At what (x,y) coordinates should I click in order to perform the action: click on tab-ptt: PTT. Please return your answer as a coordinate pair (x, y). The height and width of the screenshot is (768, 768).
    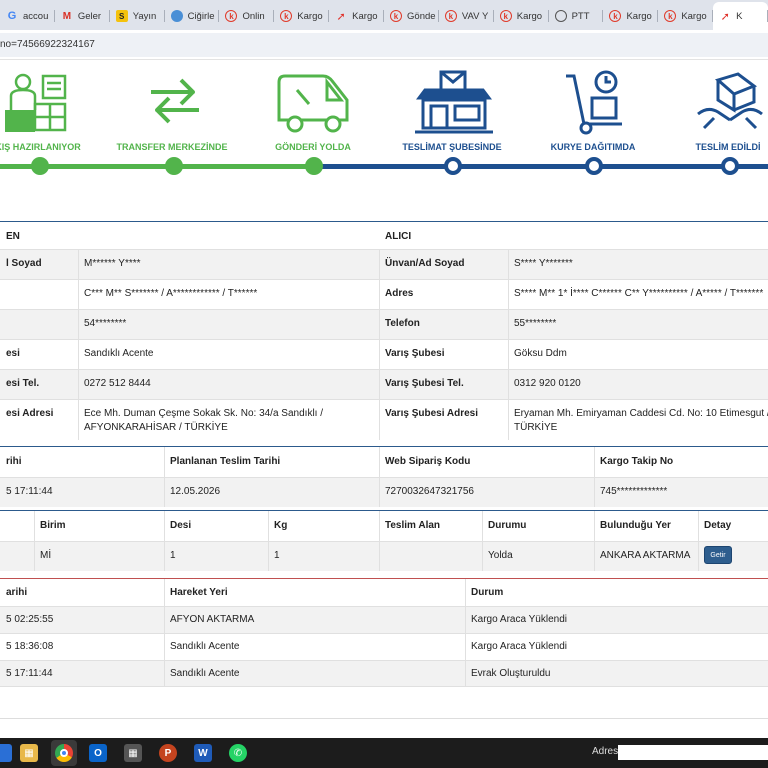
    Looking at the image, I should click on (576, 16).